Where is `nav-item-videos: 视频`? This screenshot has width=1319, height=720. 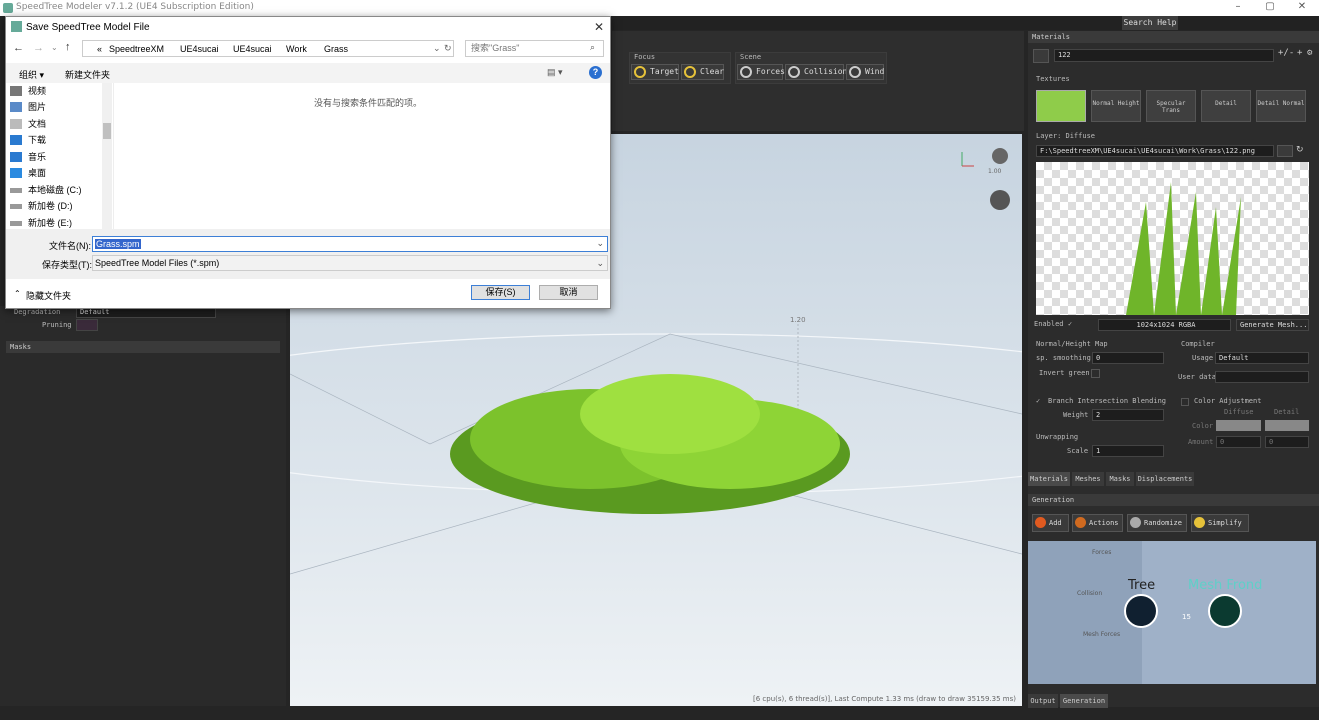
nav-item-videos: 视频 is located at coordinates (37, 91).